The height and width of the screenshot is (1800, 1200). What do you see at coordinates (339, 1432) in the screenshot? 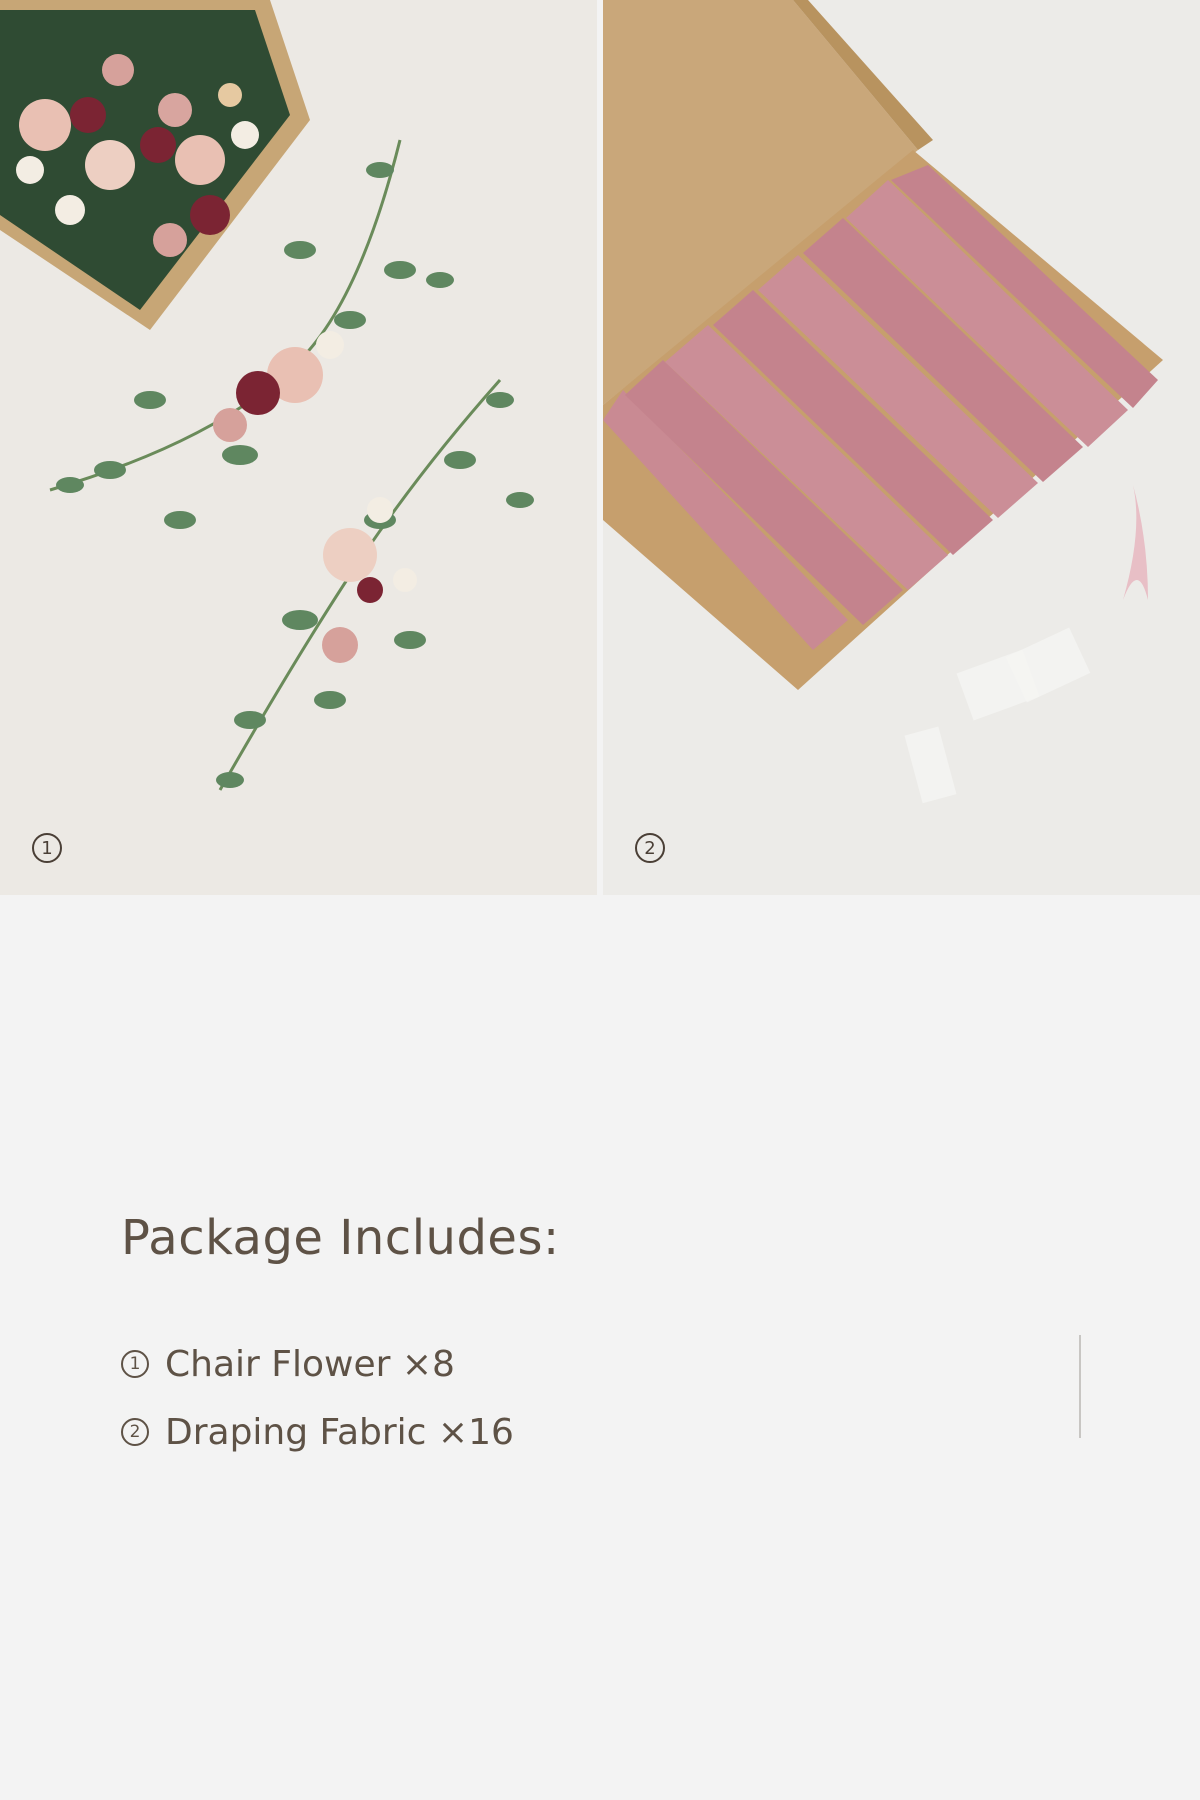
I see `item-label: Draping Fabric ×16` at bounding box center [339, 1432].